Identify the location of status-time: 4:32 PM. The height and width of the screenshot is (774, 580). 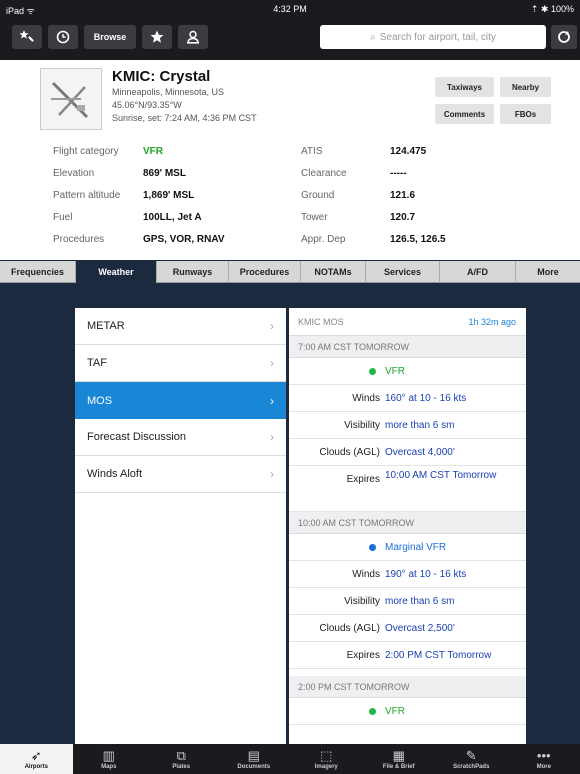
(290, 9).